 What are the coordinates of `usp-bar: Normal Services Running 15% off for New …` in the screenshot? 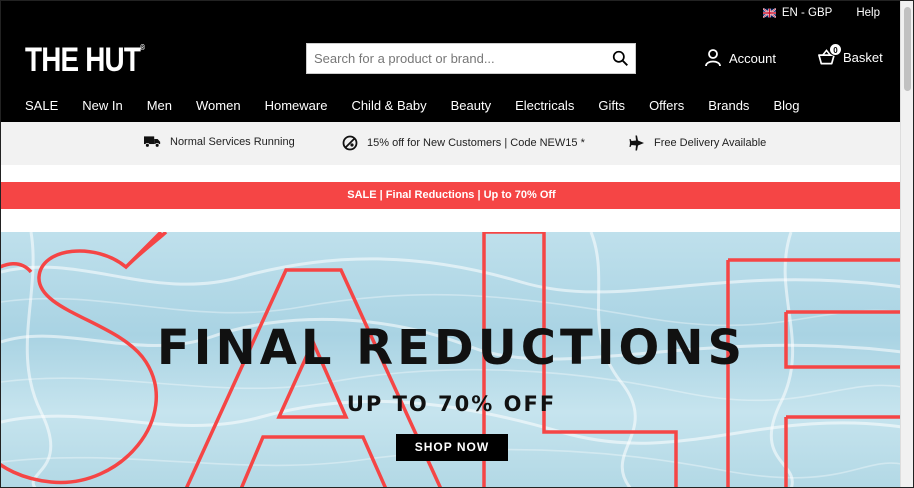 It's located at (451, 143).